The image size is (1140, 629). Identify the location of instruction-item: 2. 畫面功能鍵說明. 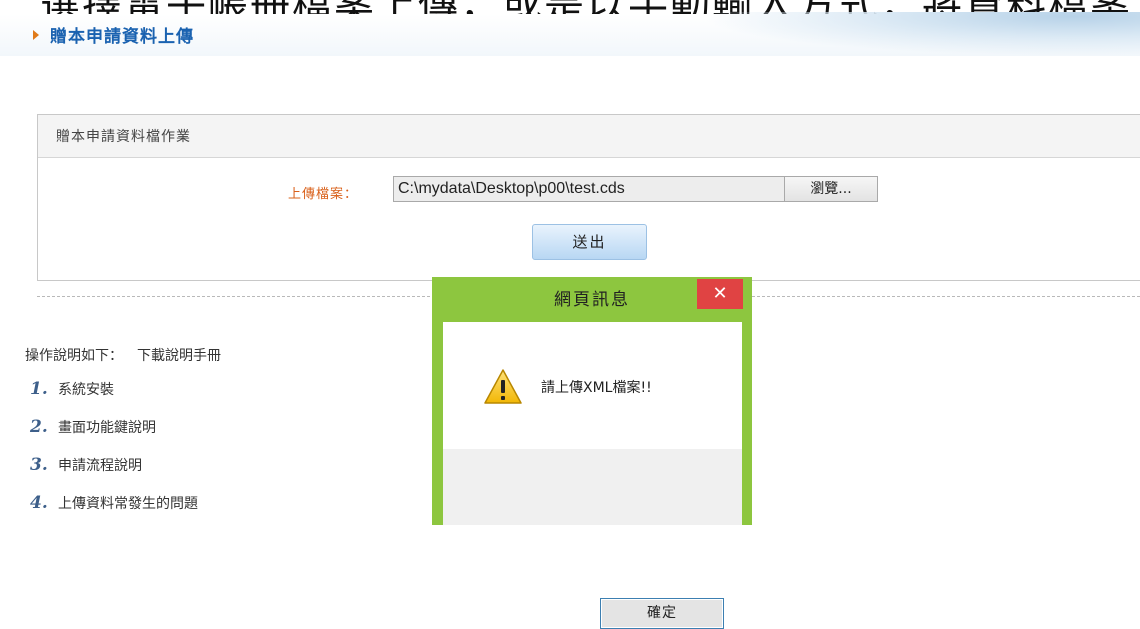
(114, 427).